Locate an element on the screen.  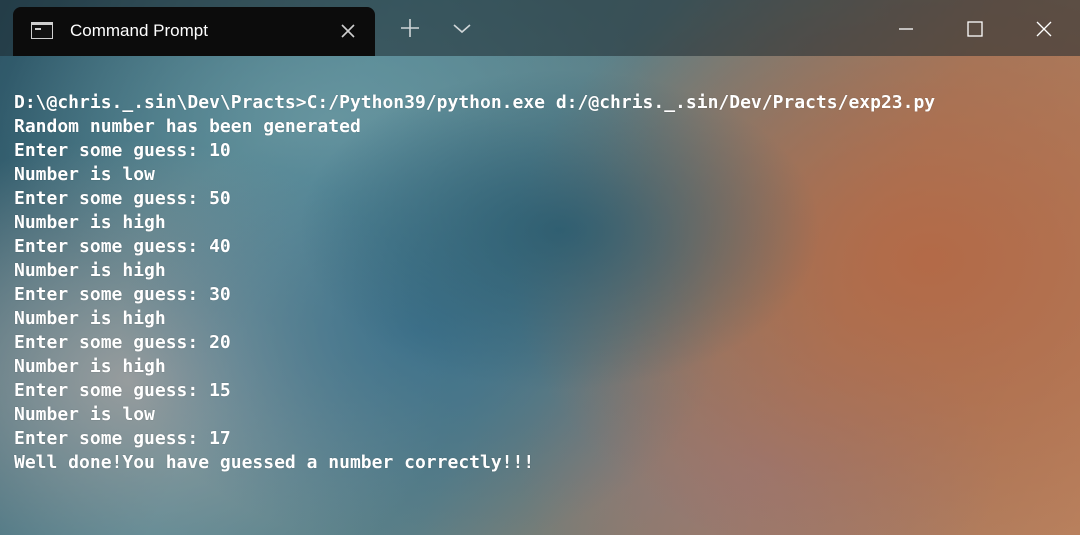
terminal-line: Enter some guess: 17 is located at coordinates (122, 438).